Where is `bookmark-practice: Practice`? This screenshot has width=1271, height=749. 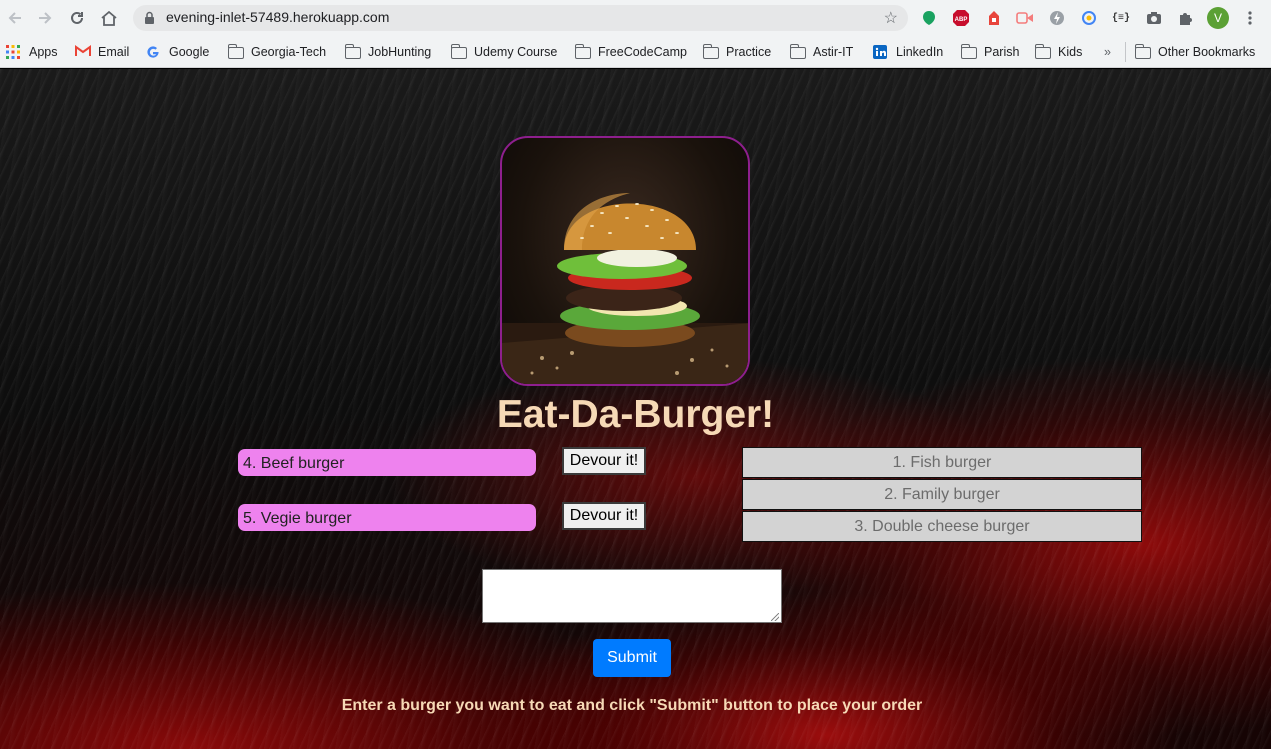
bookmark-practice: Practice is located at coordinates (737, 52).